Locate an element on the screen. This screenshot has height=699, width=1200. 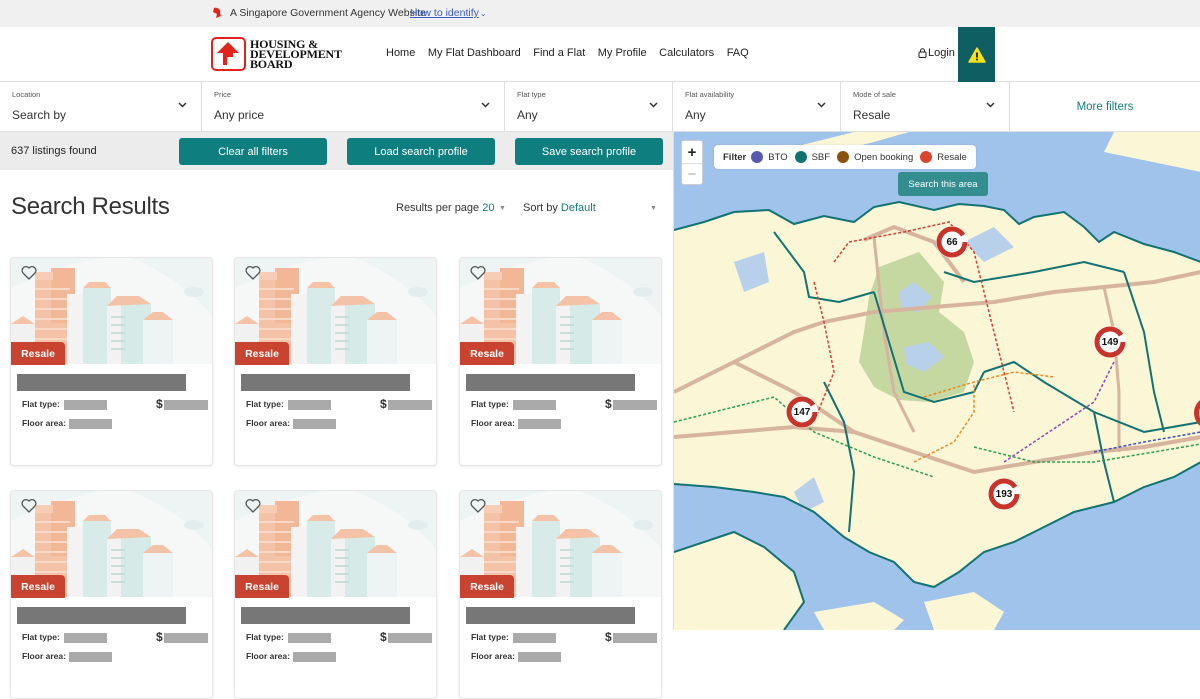
nav-my-flat-dashboard: My Flat Dashboard is located at coordinates (474, 53).